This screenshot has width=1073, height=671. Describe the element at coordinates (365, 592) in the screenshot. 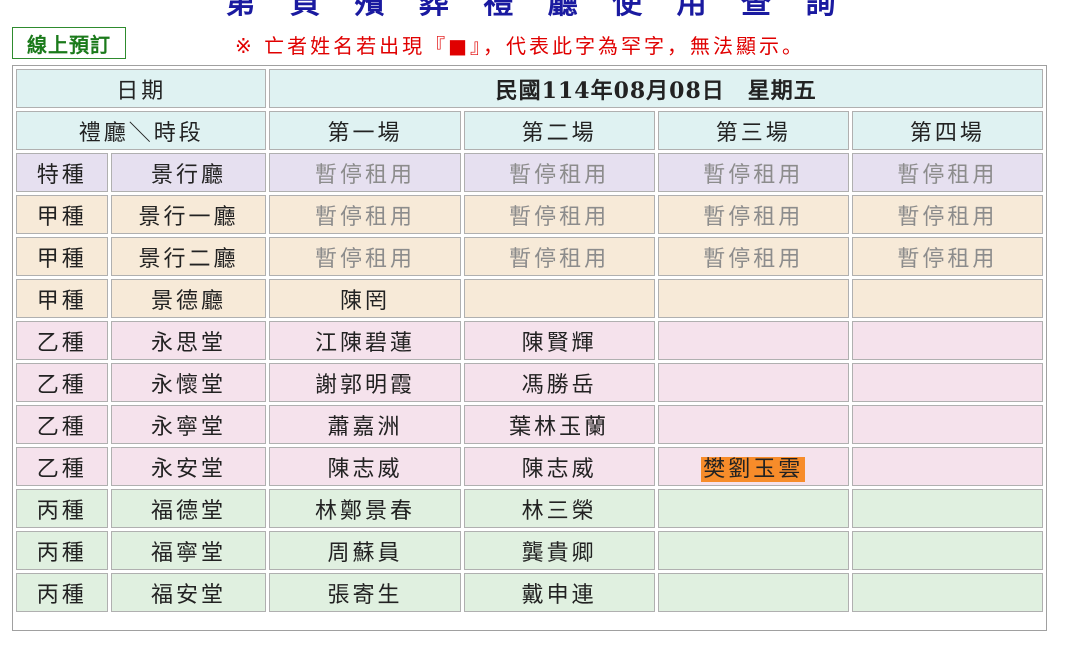

I see `slot-cell: 張寄生` at that location.